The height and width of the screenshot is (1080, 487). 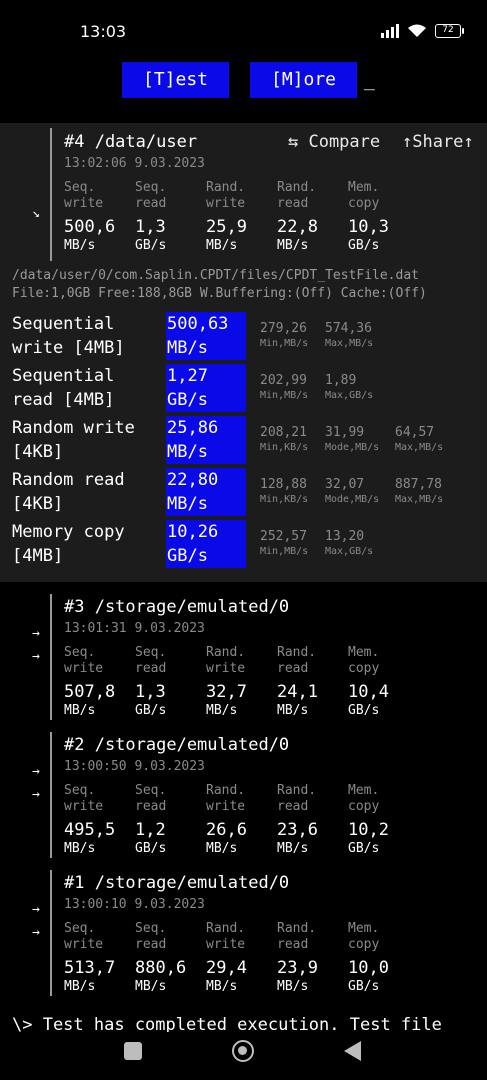 I want to click on metric-seq-write: Seq. write 507,8 MB/s, so click(x=90, y=681).